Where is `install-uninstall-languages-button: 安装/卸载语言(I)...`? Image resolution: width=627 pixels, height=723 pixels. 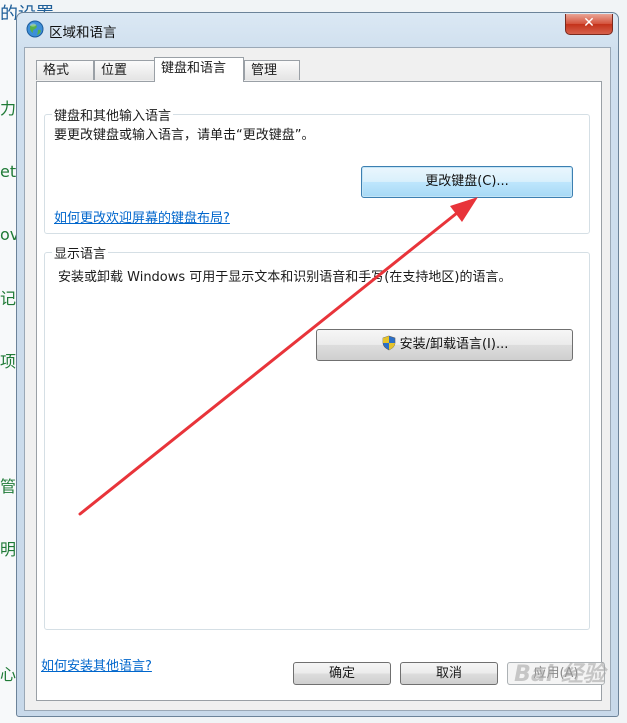
install-uninstall-languages-button: 安装/卸载语言(I)... is located at coordinates (444, 345).